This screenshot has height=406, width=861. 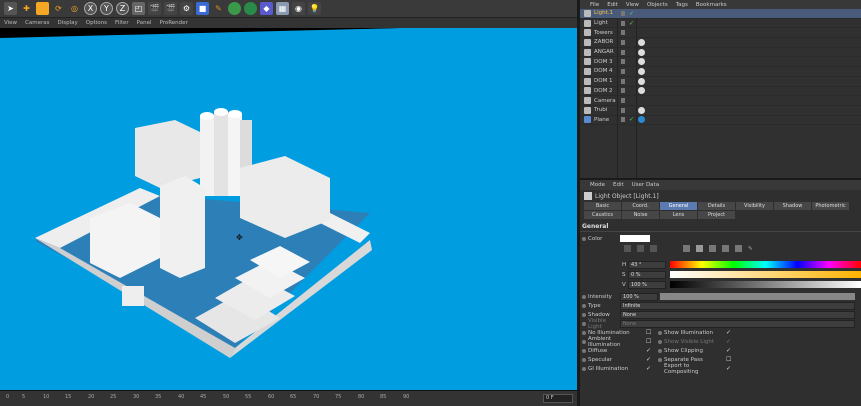 I want to click on picture-icon, so click(x=653, y=248).